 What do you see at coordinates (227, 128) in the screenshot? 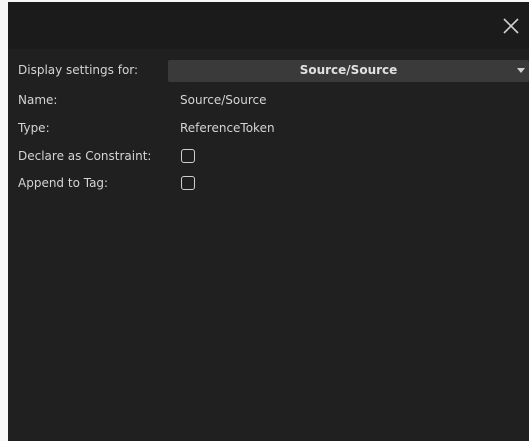
I see `type-value: ReferenceToken` at bounding box center [227, 128].